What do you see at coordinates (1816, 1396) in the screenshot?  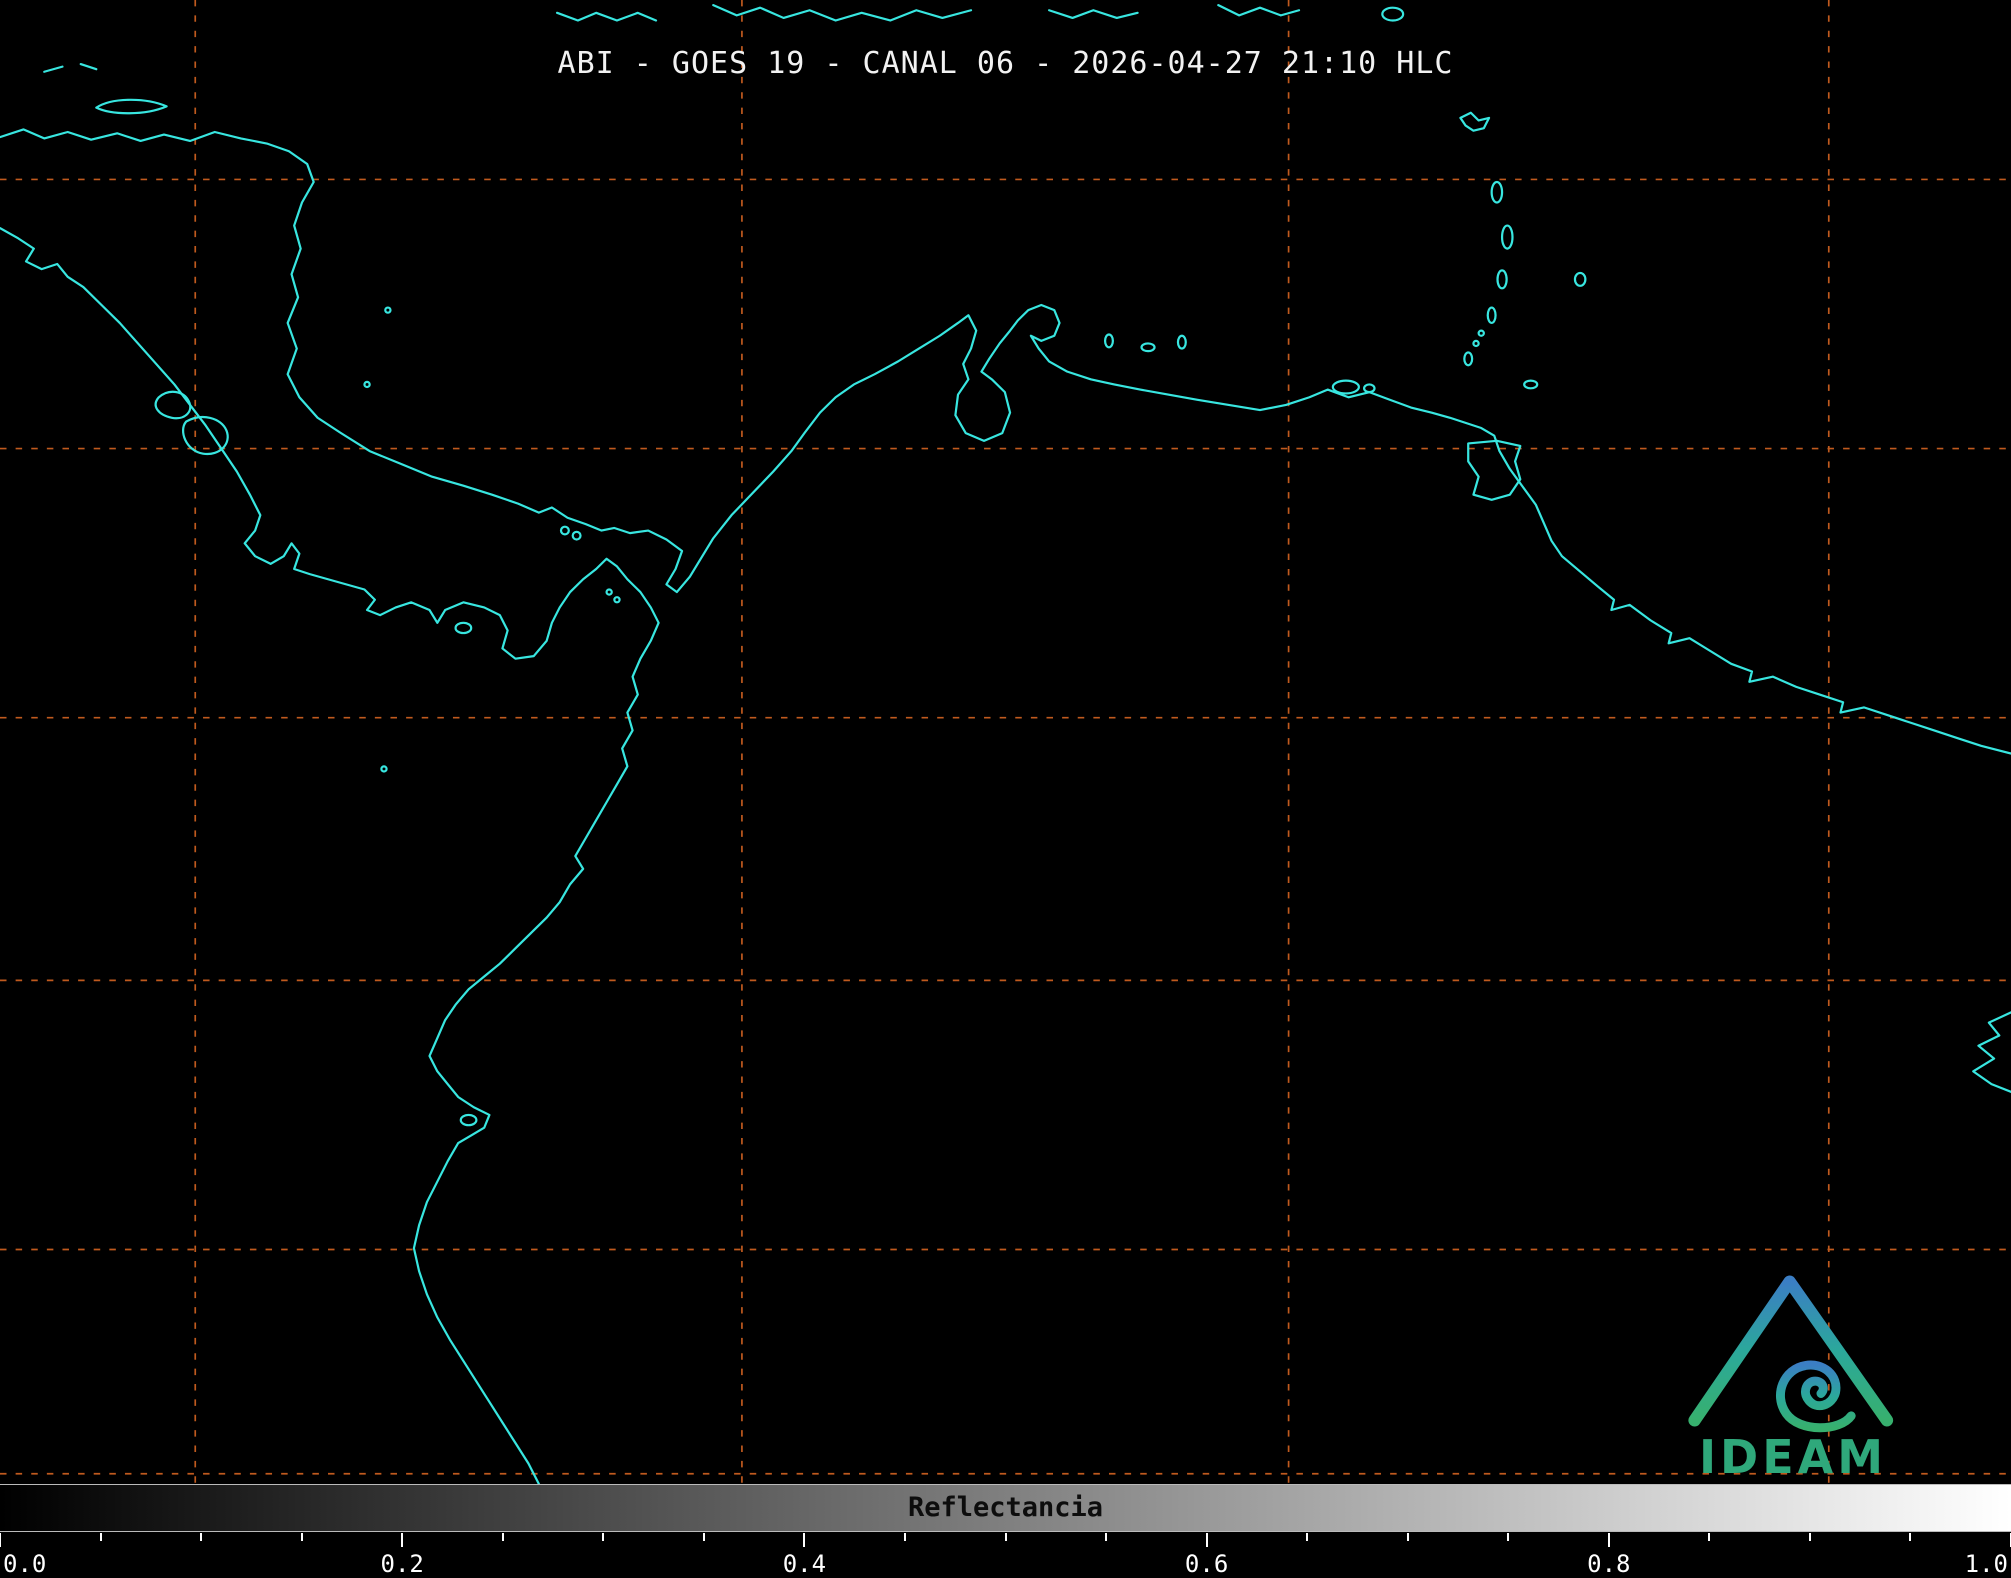 I see `logo-spiral-icon` at bounding box center [1816, 1396].